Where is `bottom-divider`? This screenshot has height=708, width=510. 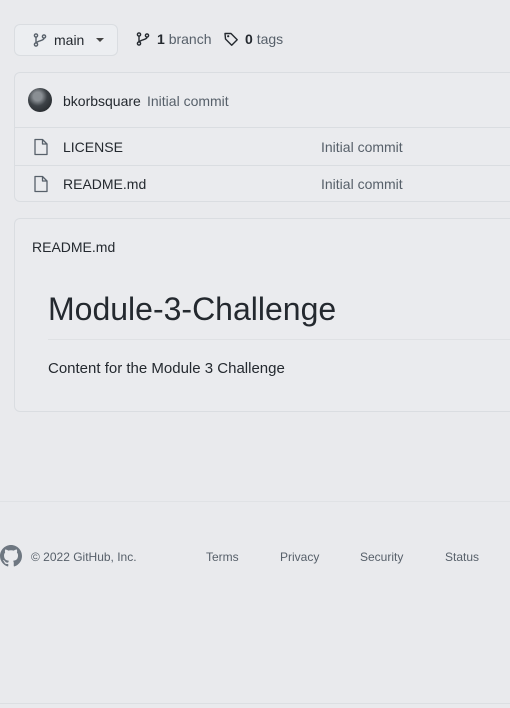 bottom-divider is located at coordinates (255, 703).